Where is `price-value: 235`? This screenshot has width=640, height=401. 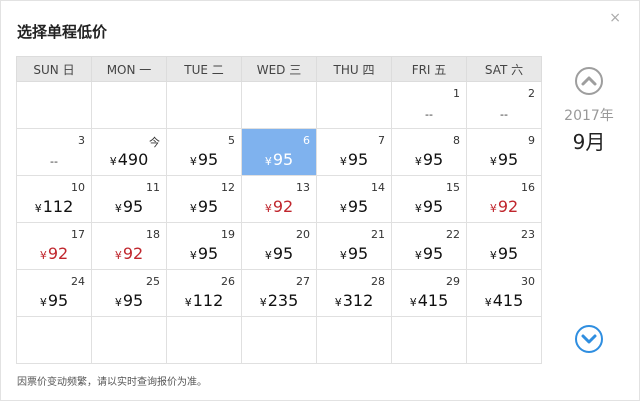
price-value: 235 is located at coordinates (283, 300).